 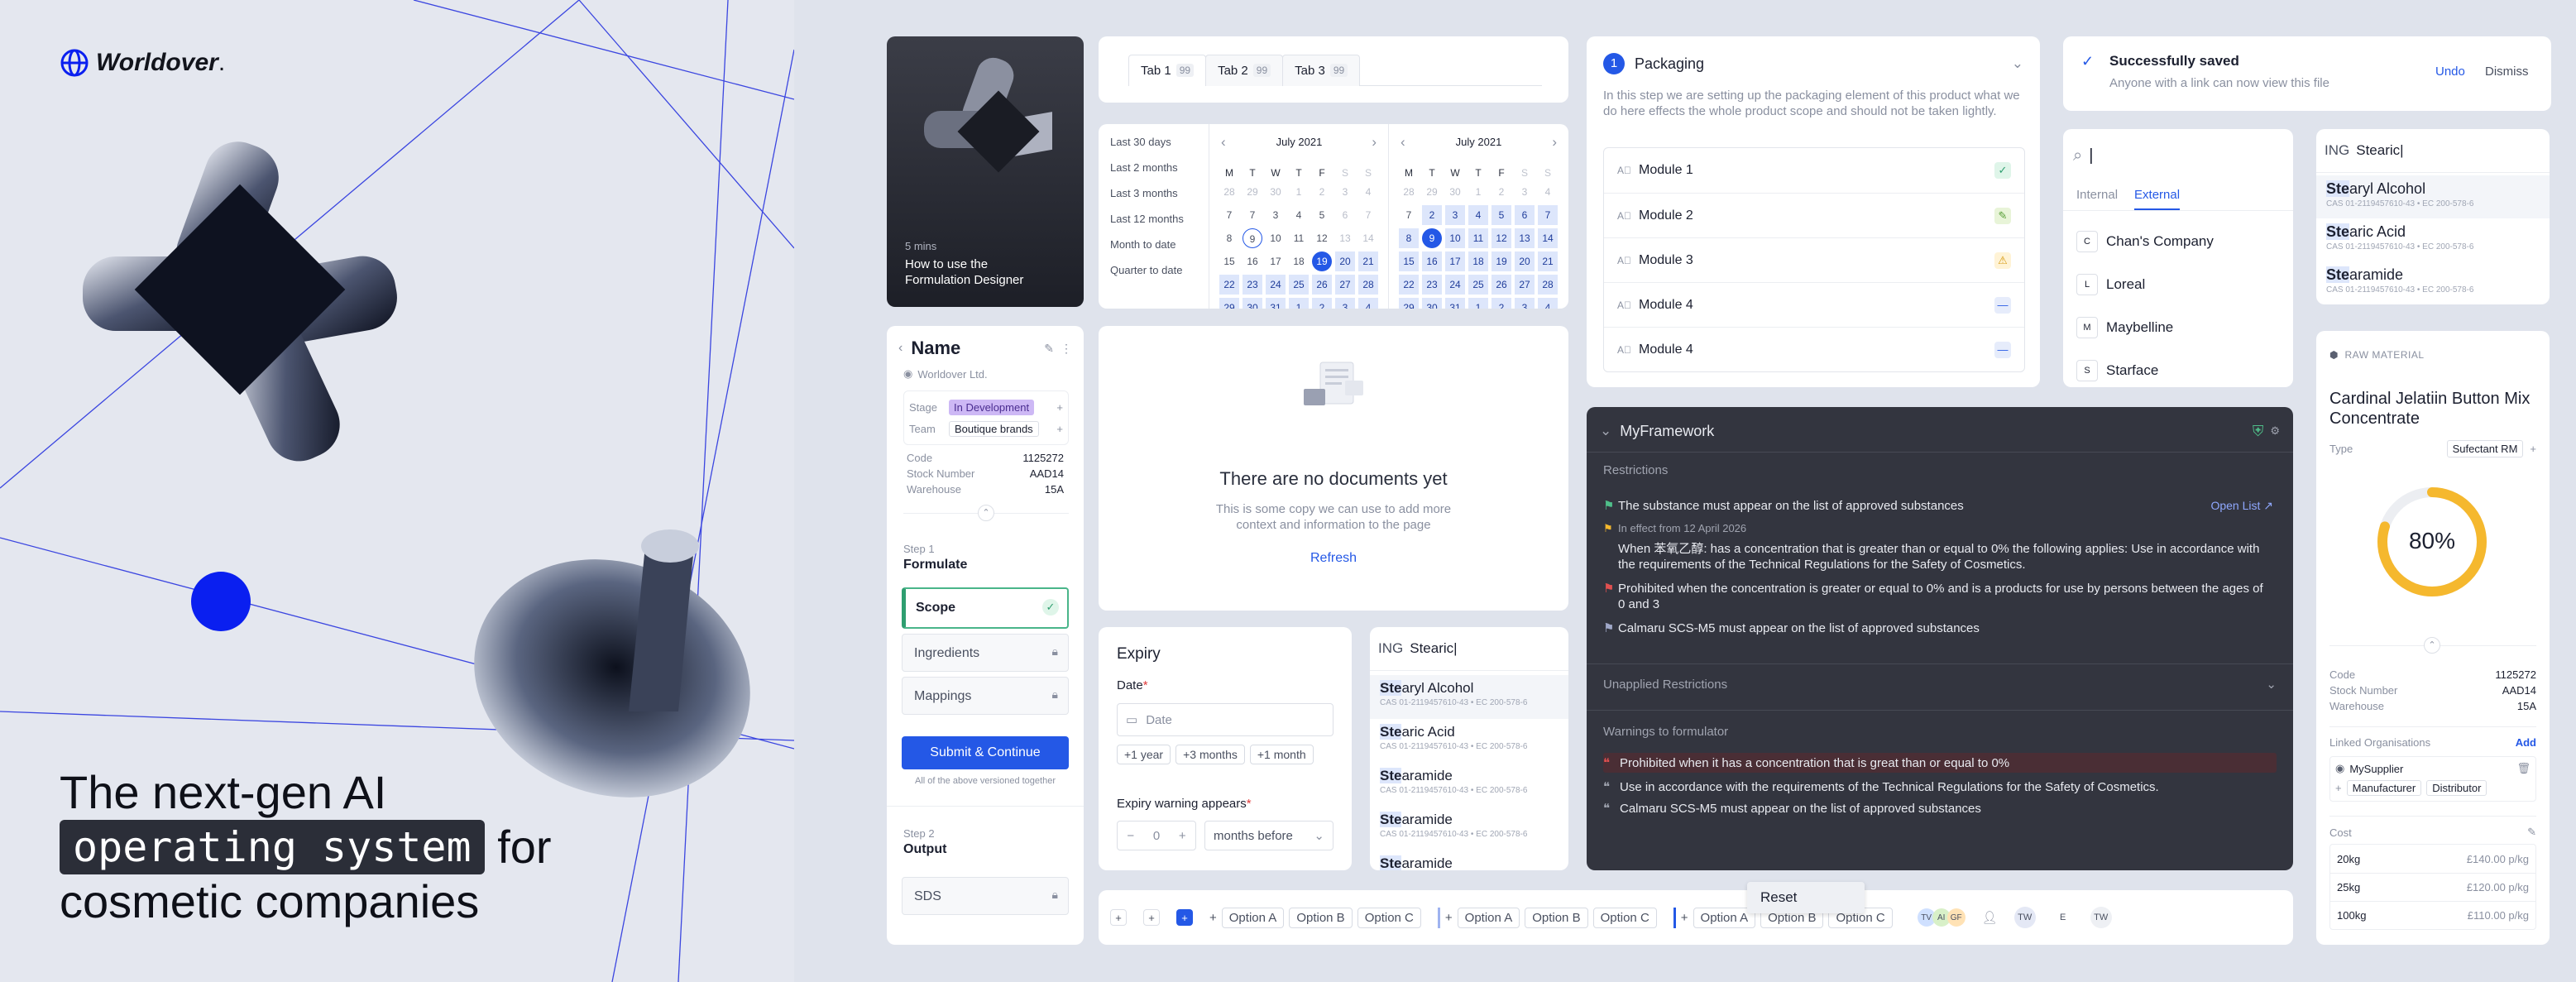 I want to click on module-row: A⃞ Module 2 ✎, so click(x=1814, y=215).